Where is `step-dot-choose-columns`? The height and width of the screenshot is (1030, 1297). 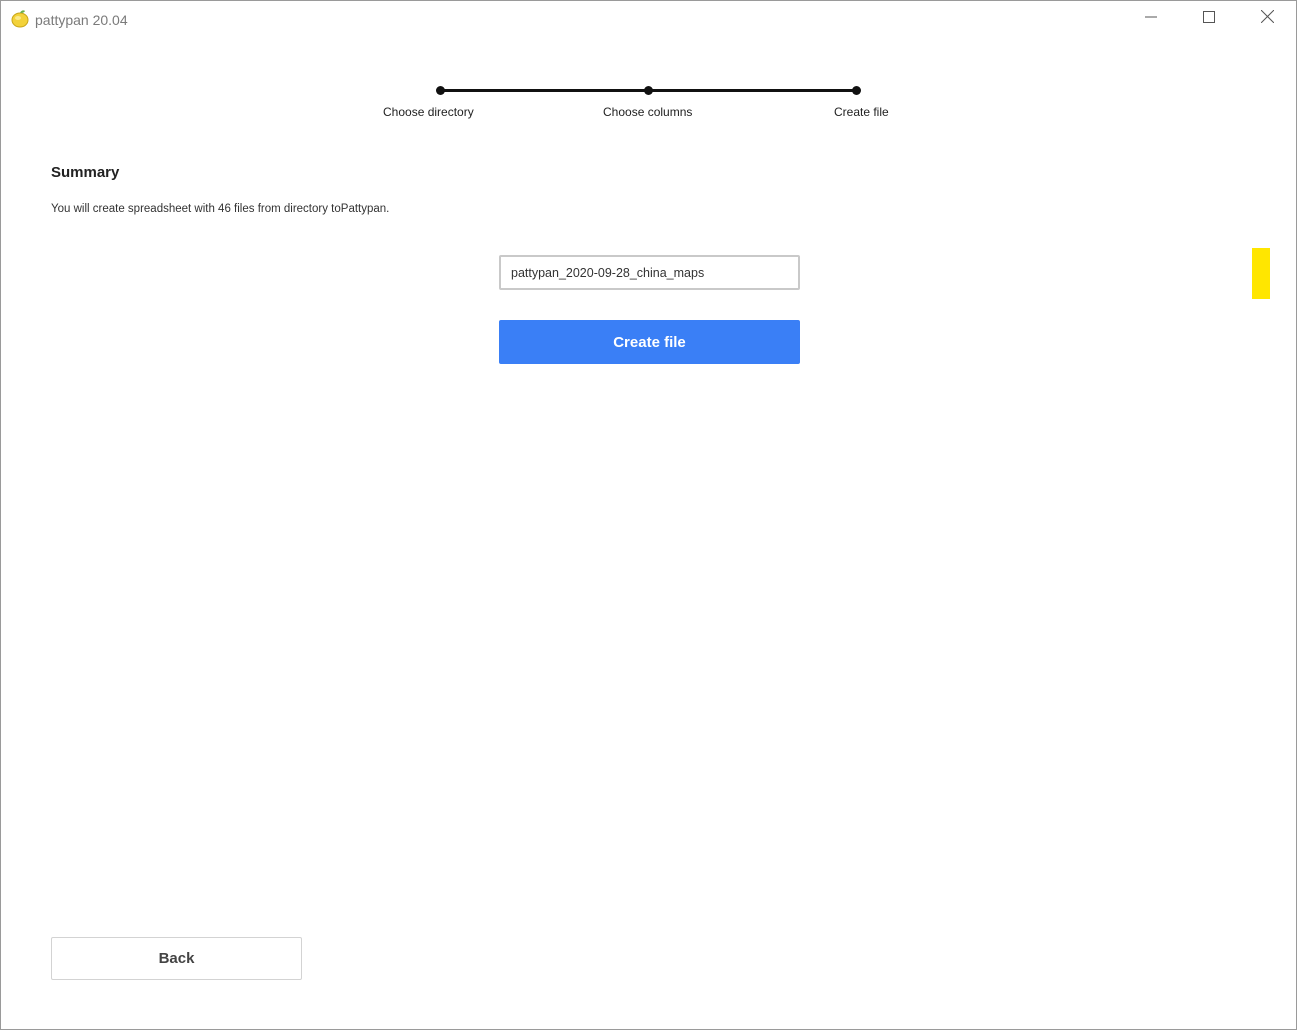 step-dot-choose-columns is located at coordinates (648, 90).